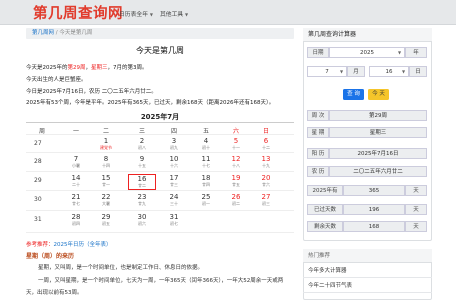 This screenshot has width=456, height=300. Describe the element at coordinates (378, 115) in the screenshot. I see `week-result-value: 第29周` at that location.